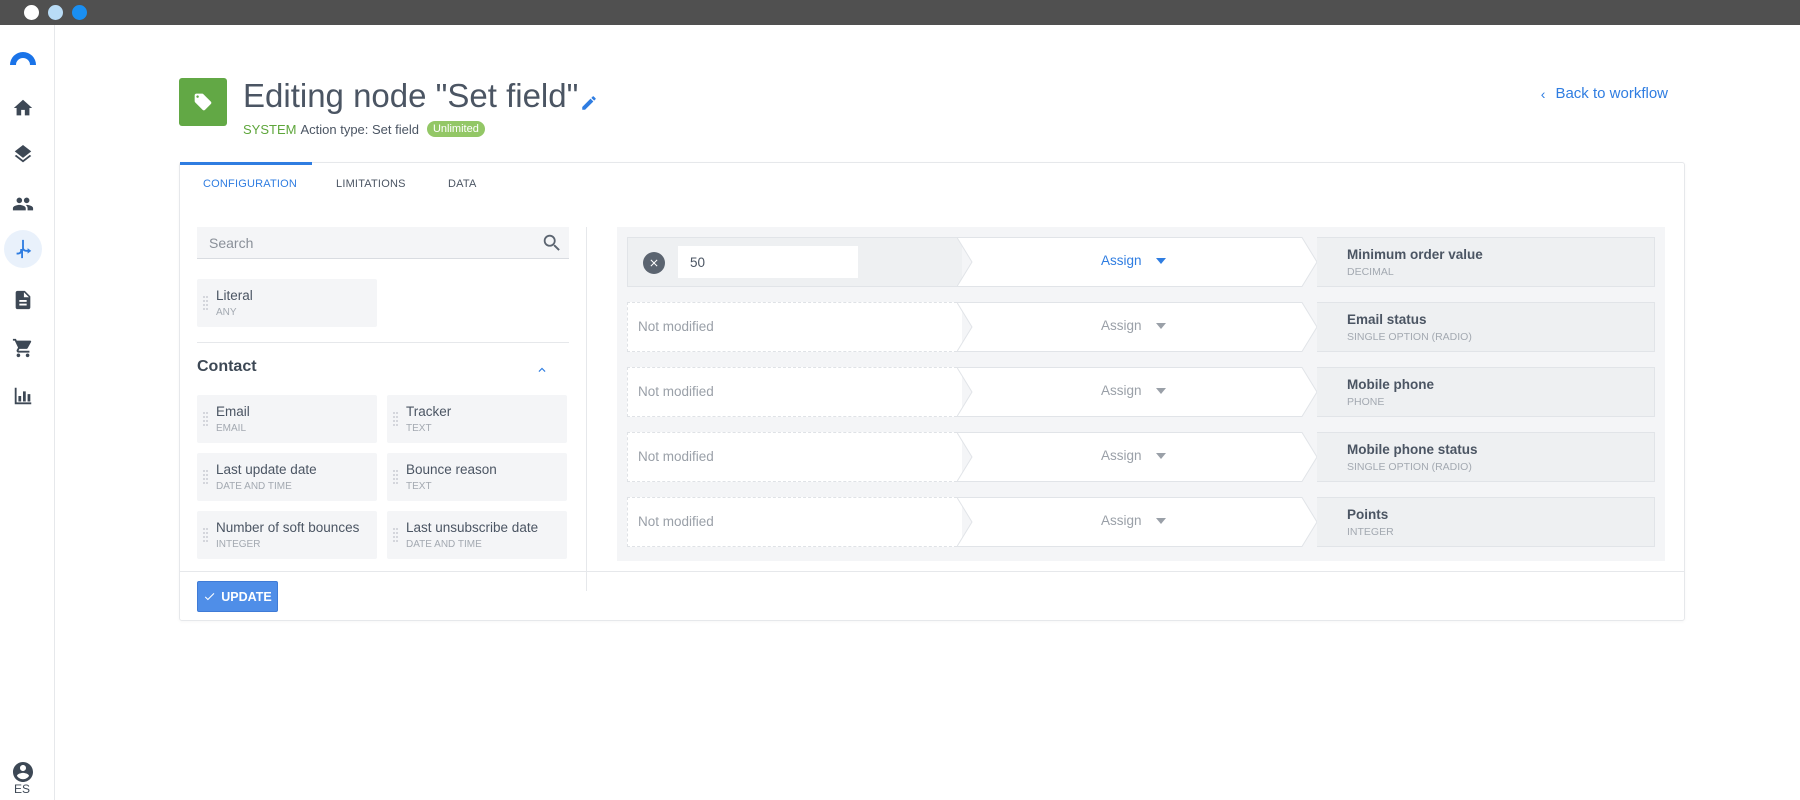 Image resolution: width=1800 pixels, height=800 pixels. What do you see at coordinates (210, 597) in the screenshot?
I see `check-icon` at bounding box center [210, 597].